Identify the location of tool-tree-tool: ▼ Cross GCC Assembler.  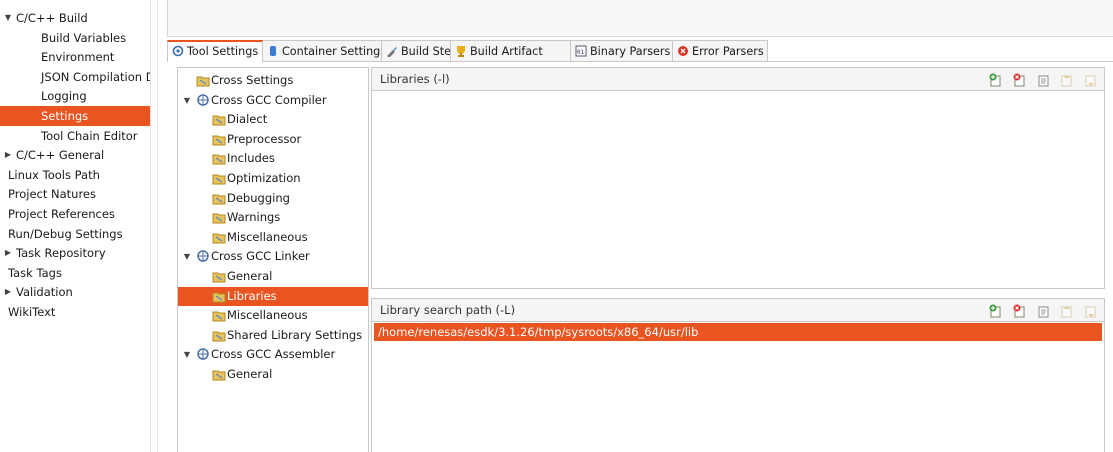
(273, 354).